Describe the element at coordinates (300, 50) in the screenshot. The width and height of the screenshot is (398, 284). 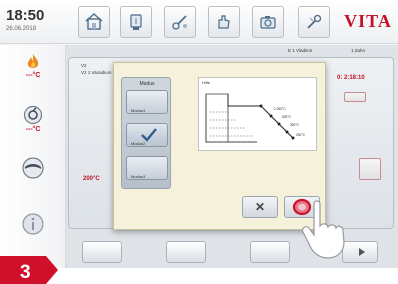
I see `header-info-1: E 1 Vladimir` at that location.